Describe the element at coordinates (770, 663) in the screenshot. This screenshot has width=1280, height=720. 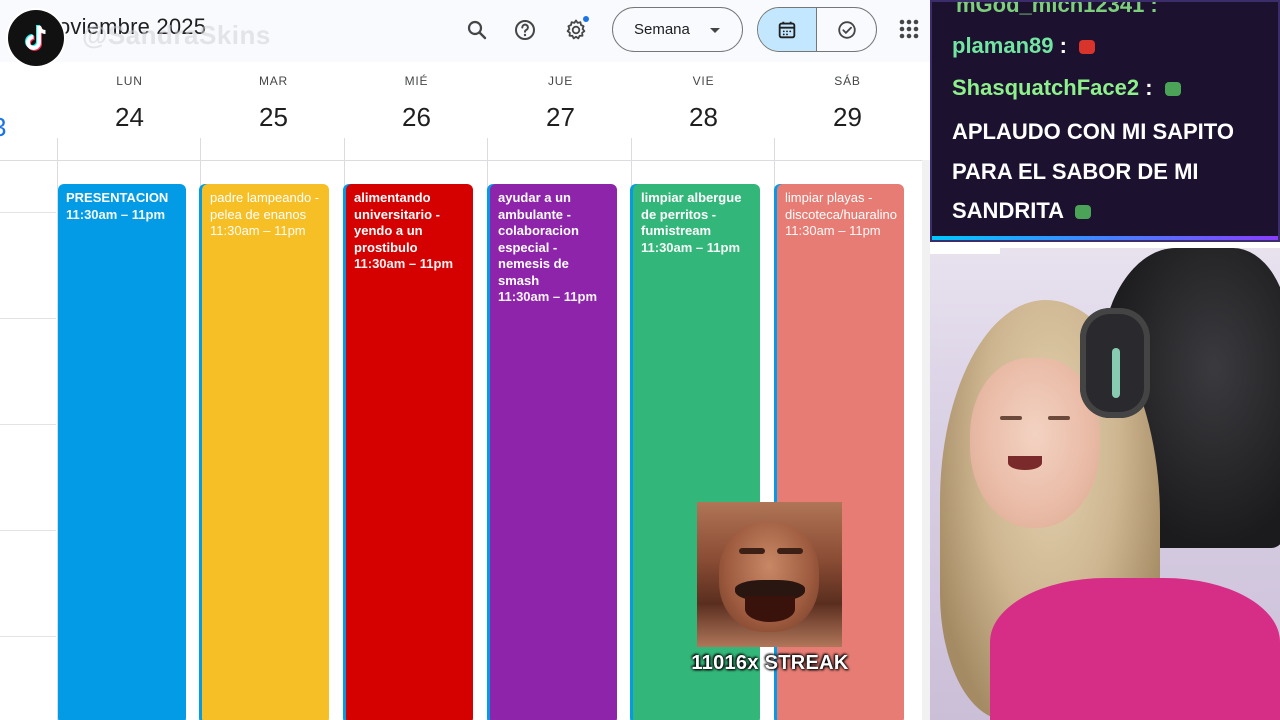
I see `streak-label: 11016x STREAK` at that location.